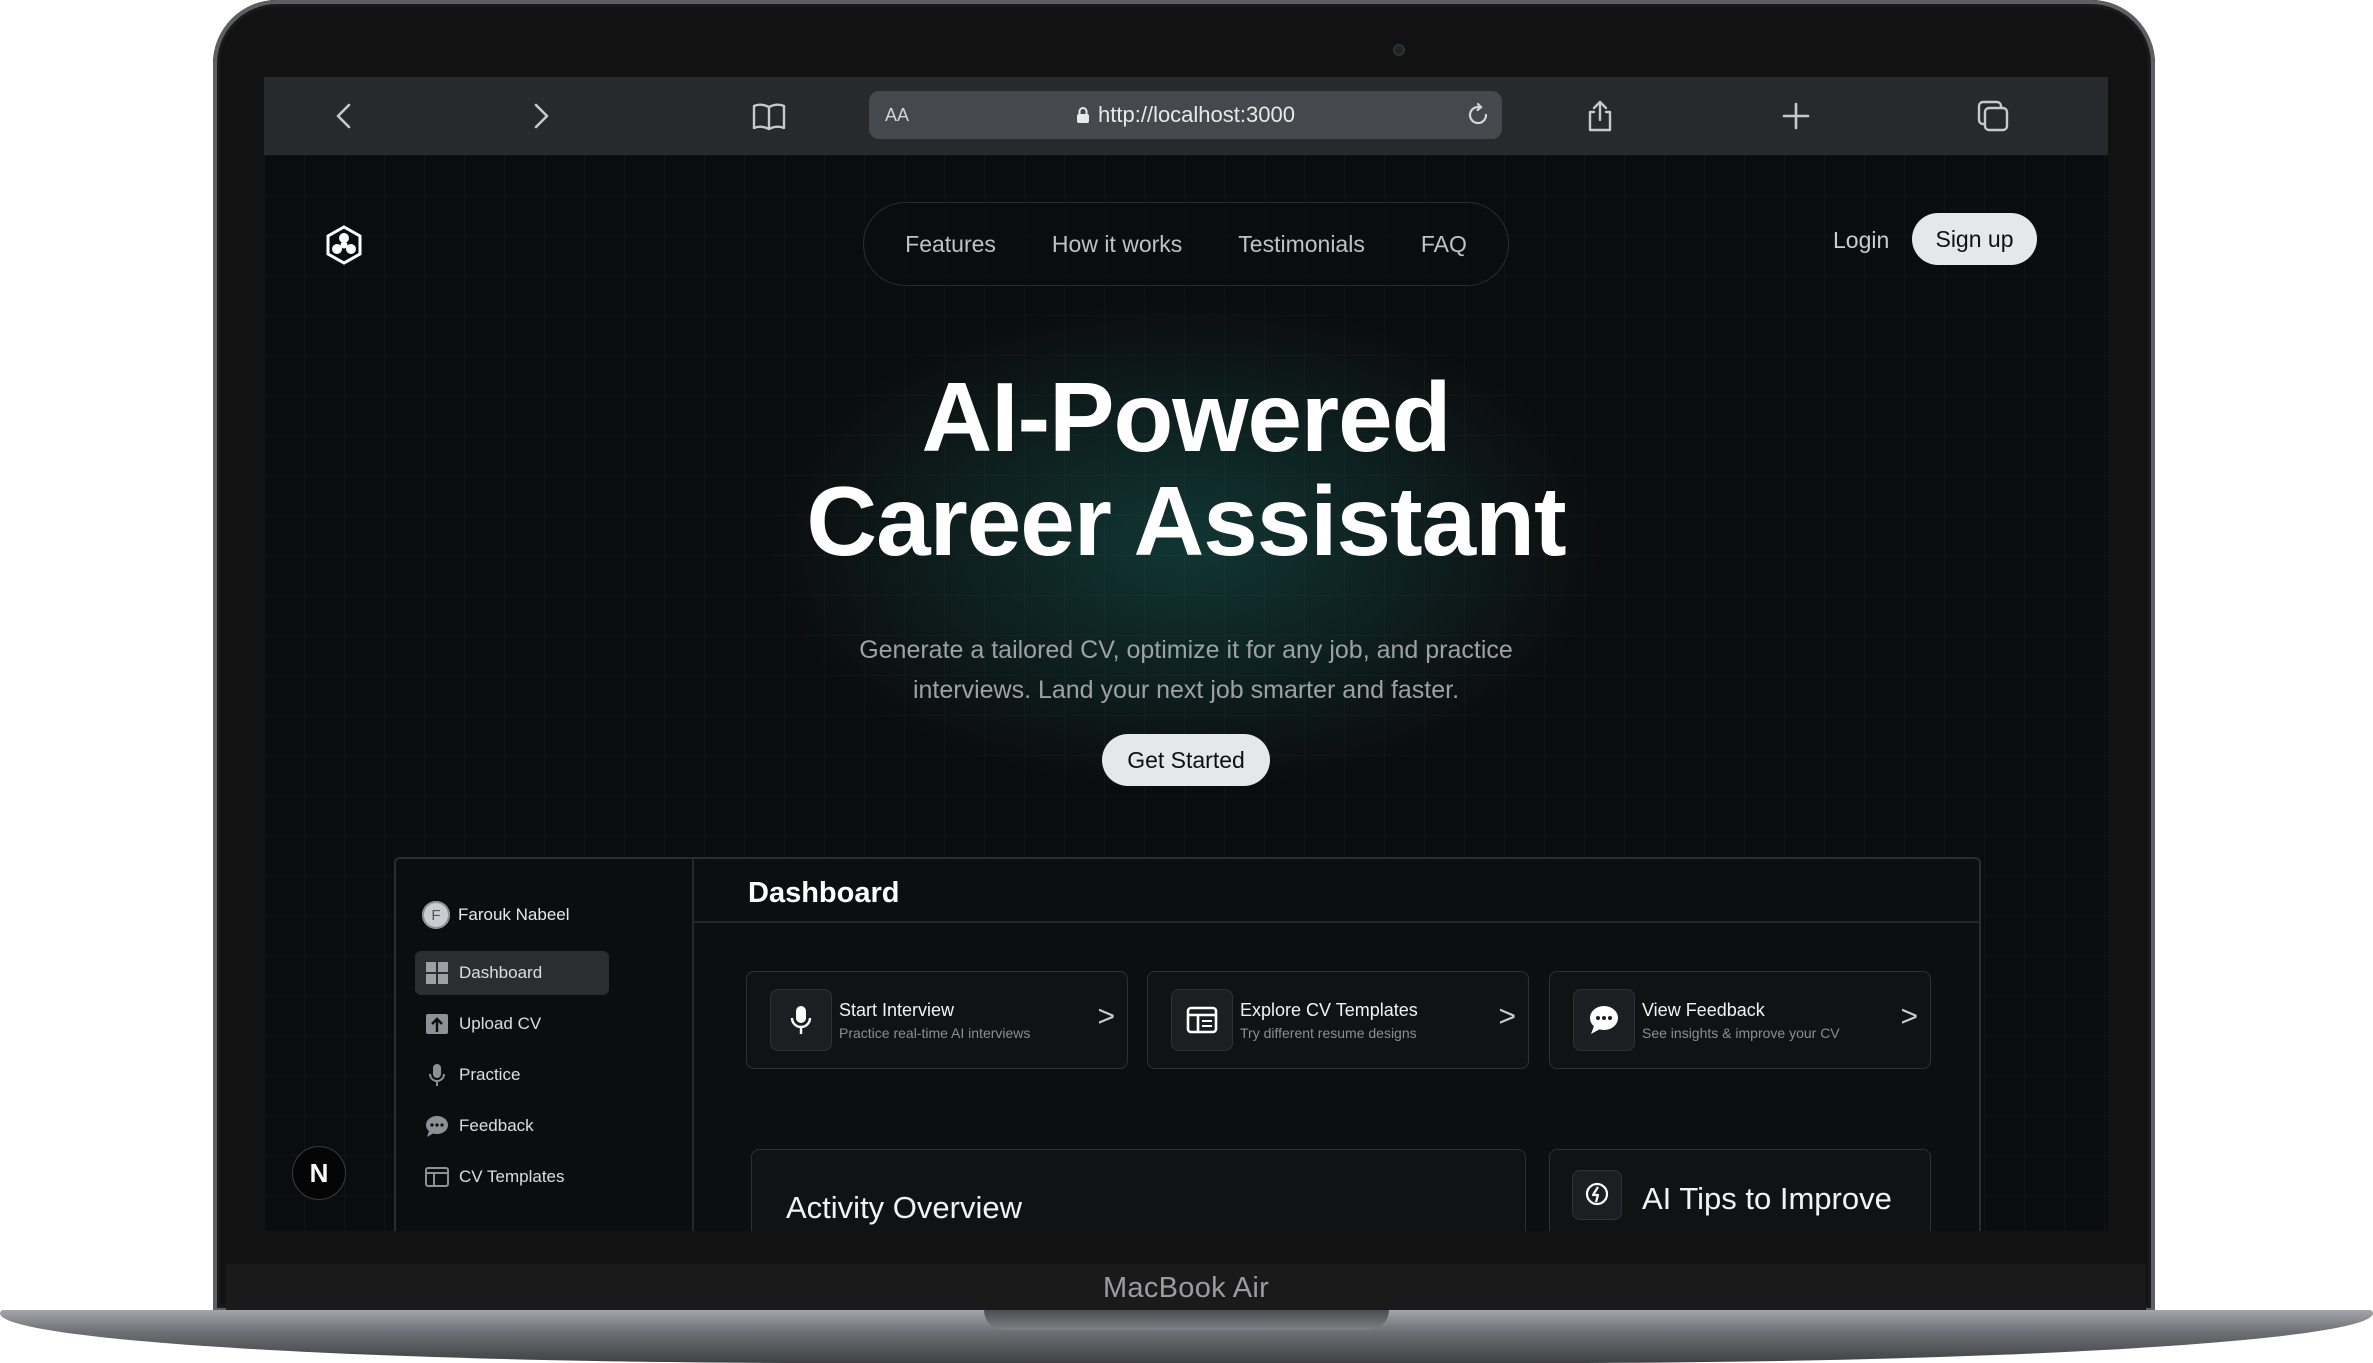 This screenshot has height=1363, width=2373. Describe the element at coordinates (1138, 1190) in the screenshot. I see `activity-overview-panel: Activity Overview` at that location.